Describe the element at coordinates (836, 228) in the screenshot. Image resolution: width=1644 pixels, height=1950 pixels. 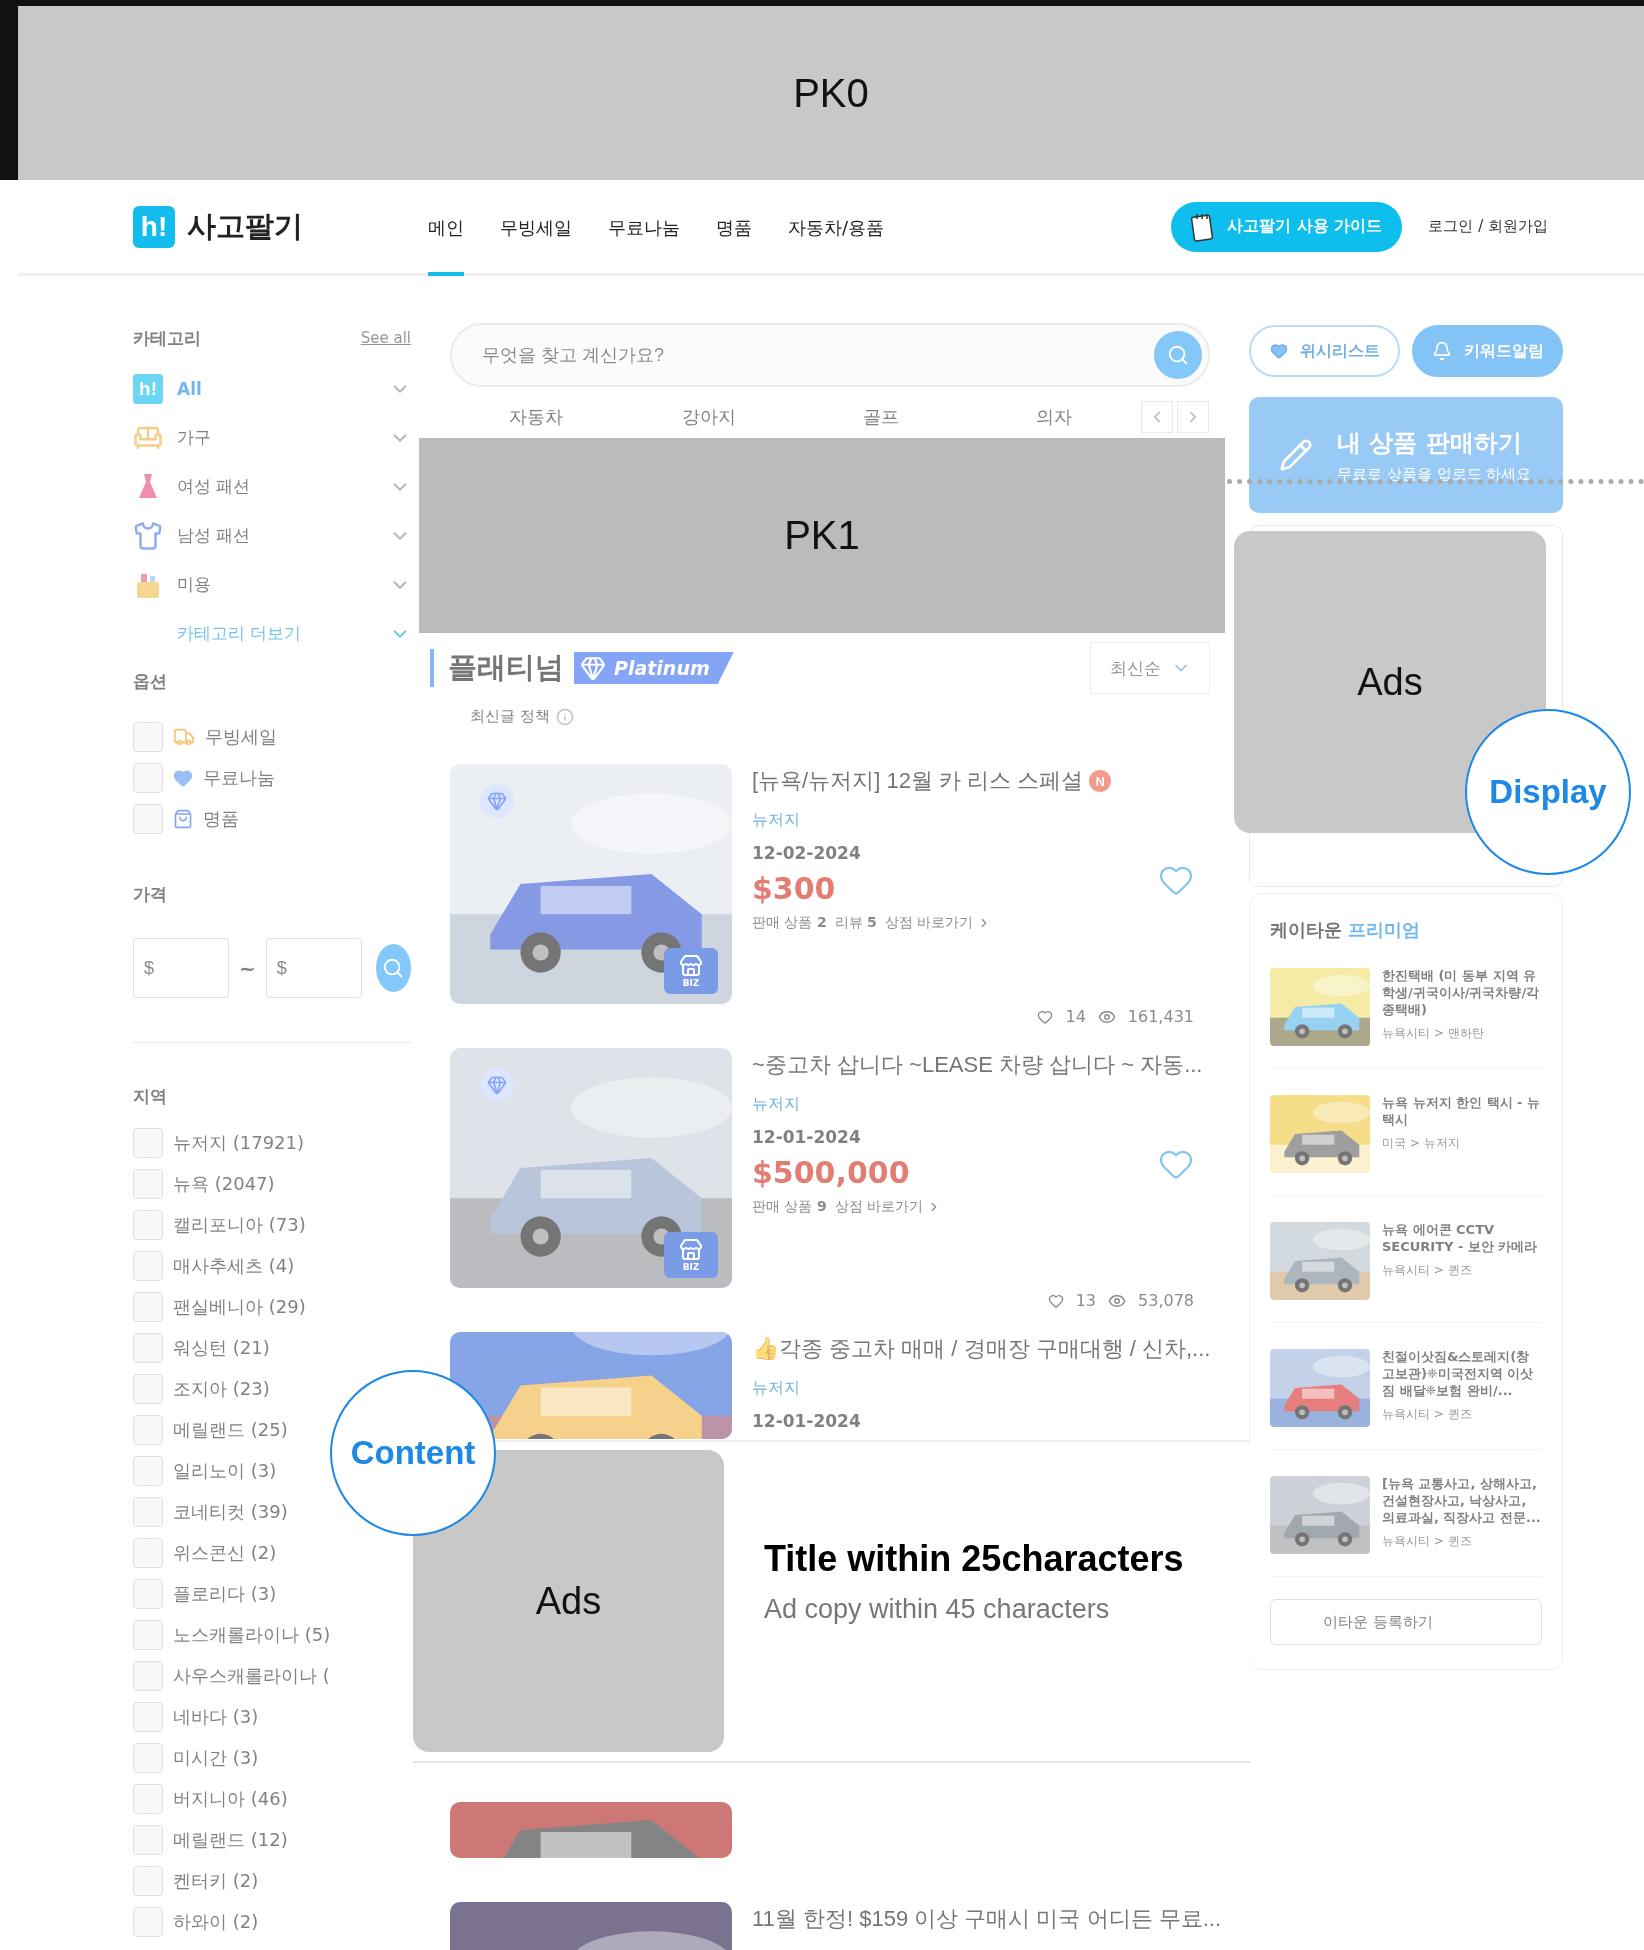
I see `nav-tab: 자동차/용품` at that location.